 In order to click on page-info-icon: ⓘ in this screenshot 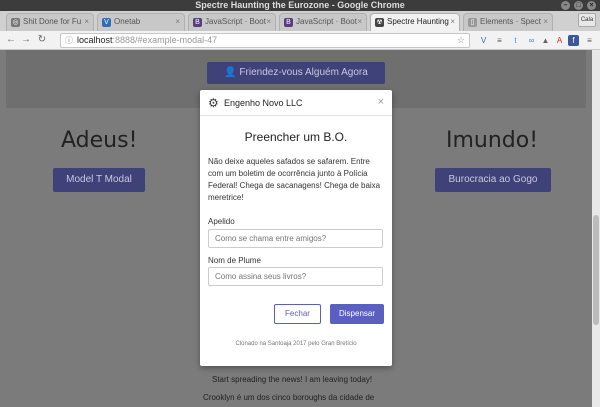, I will do `click(69, 40)`.